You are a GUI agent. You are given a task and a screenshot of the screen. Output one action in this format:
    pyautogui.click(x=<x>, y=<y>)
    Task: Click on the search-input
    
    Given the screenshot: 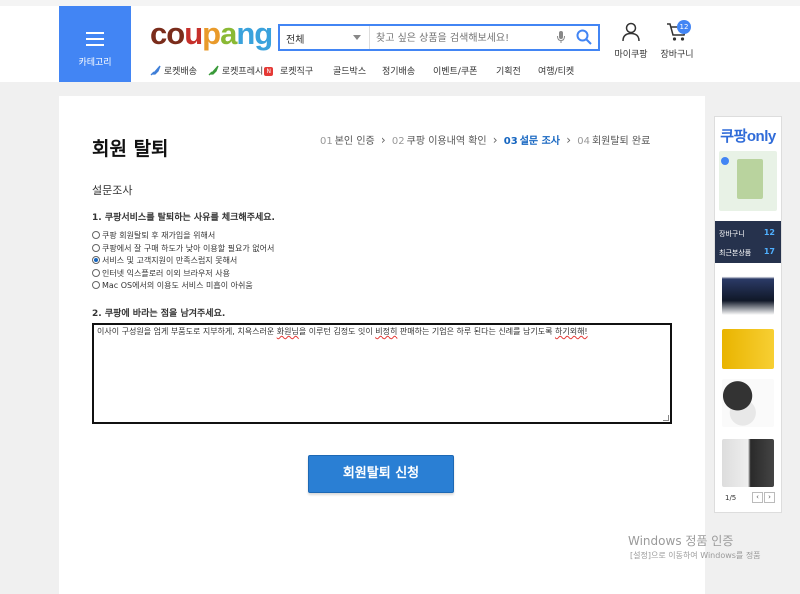 What is the action you would take?
    pyautogui.click(x=466, y=38)
    